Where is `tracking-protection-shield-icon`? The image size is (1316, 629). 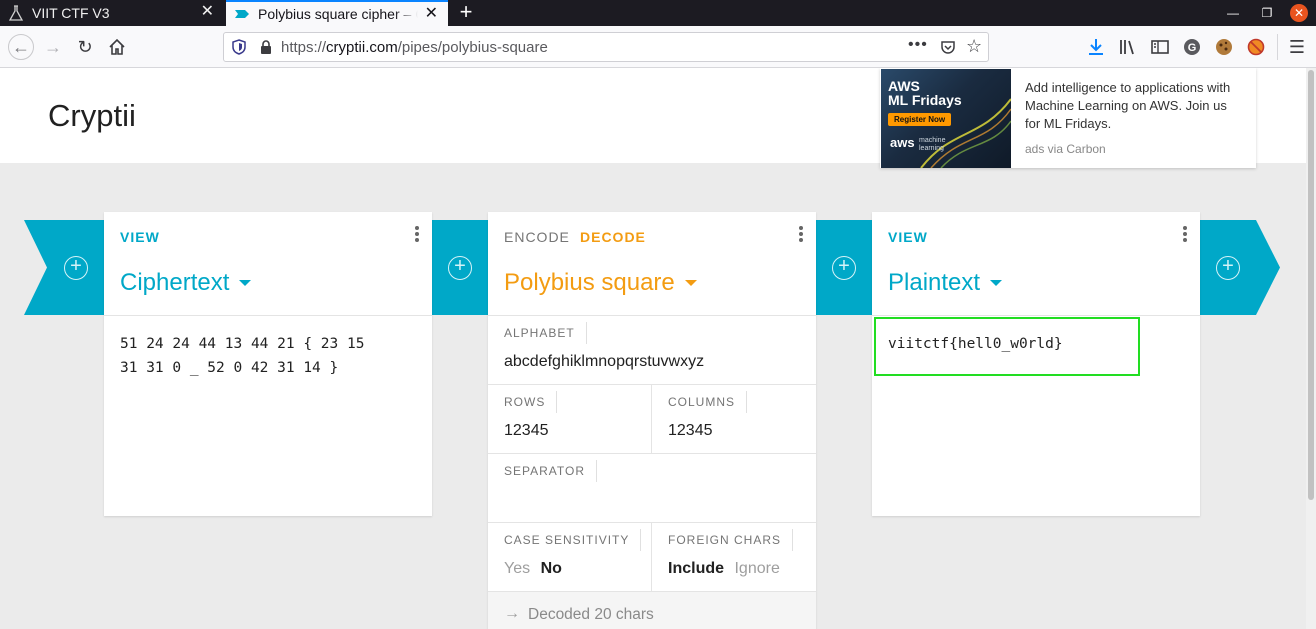 tracking-protection-shield-icon is located at coordinates (239, 47).